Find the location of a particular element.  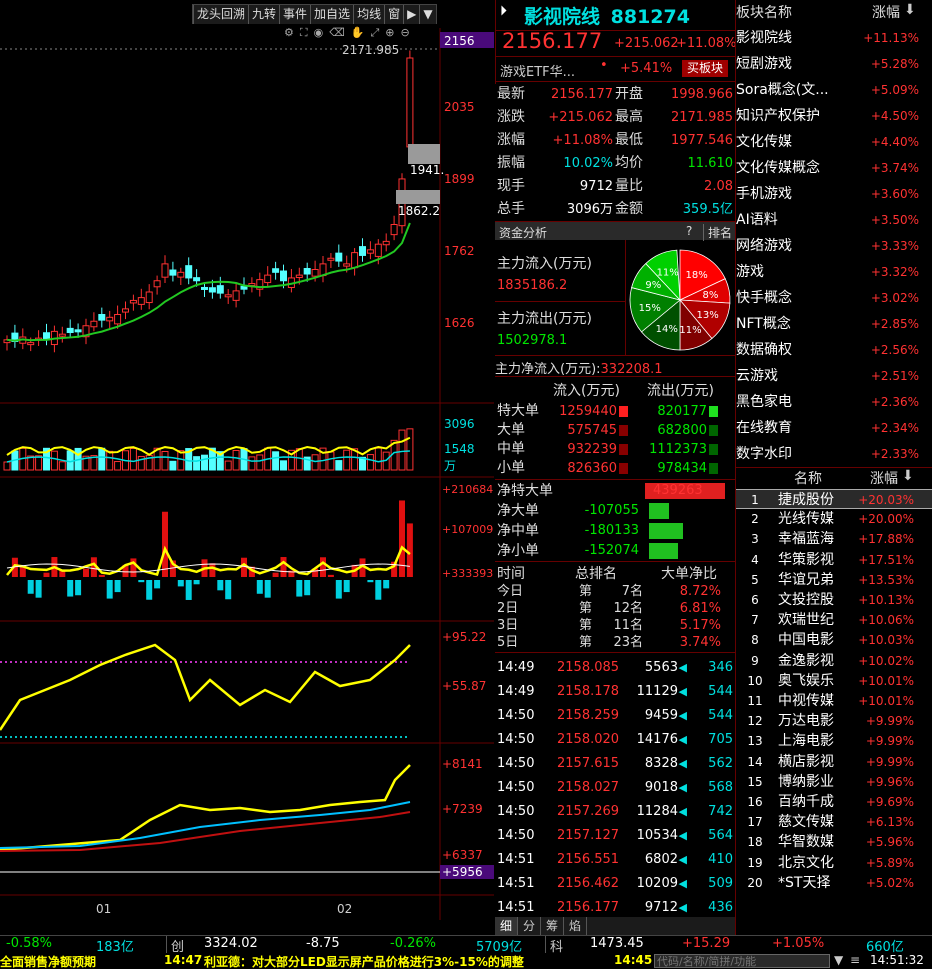

tab-chips: 筹 is located at coordinates (553, 926).